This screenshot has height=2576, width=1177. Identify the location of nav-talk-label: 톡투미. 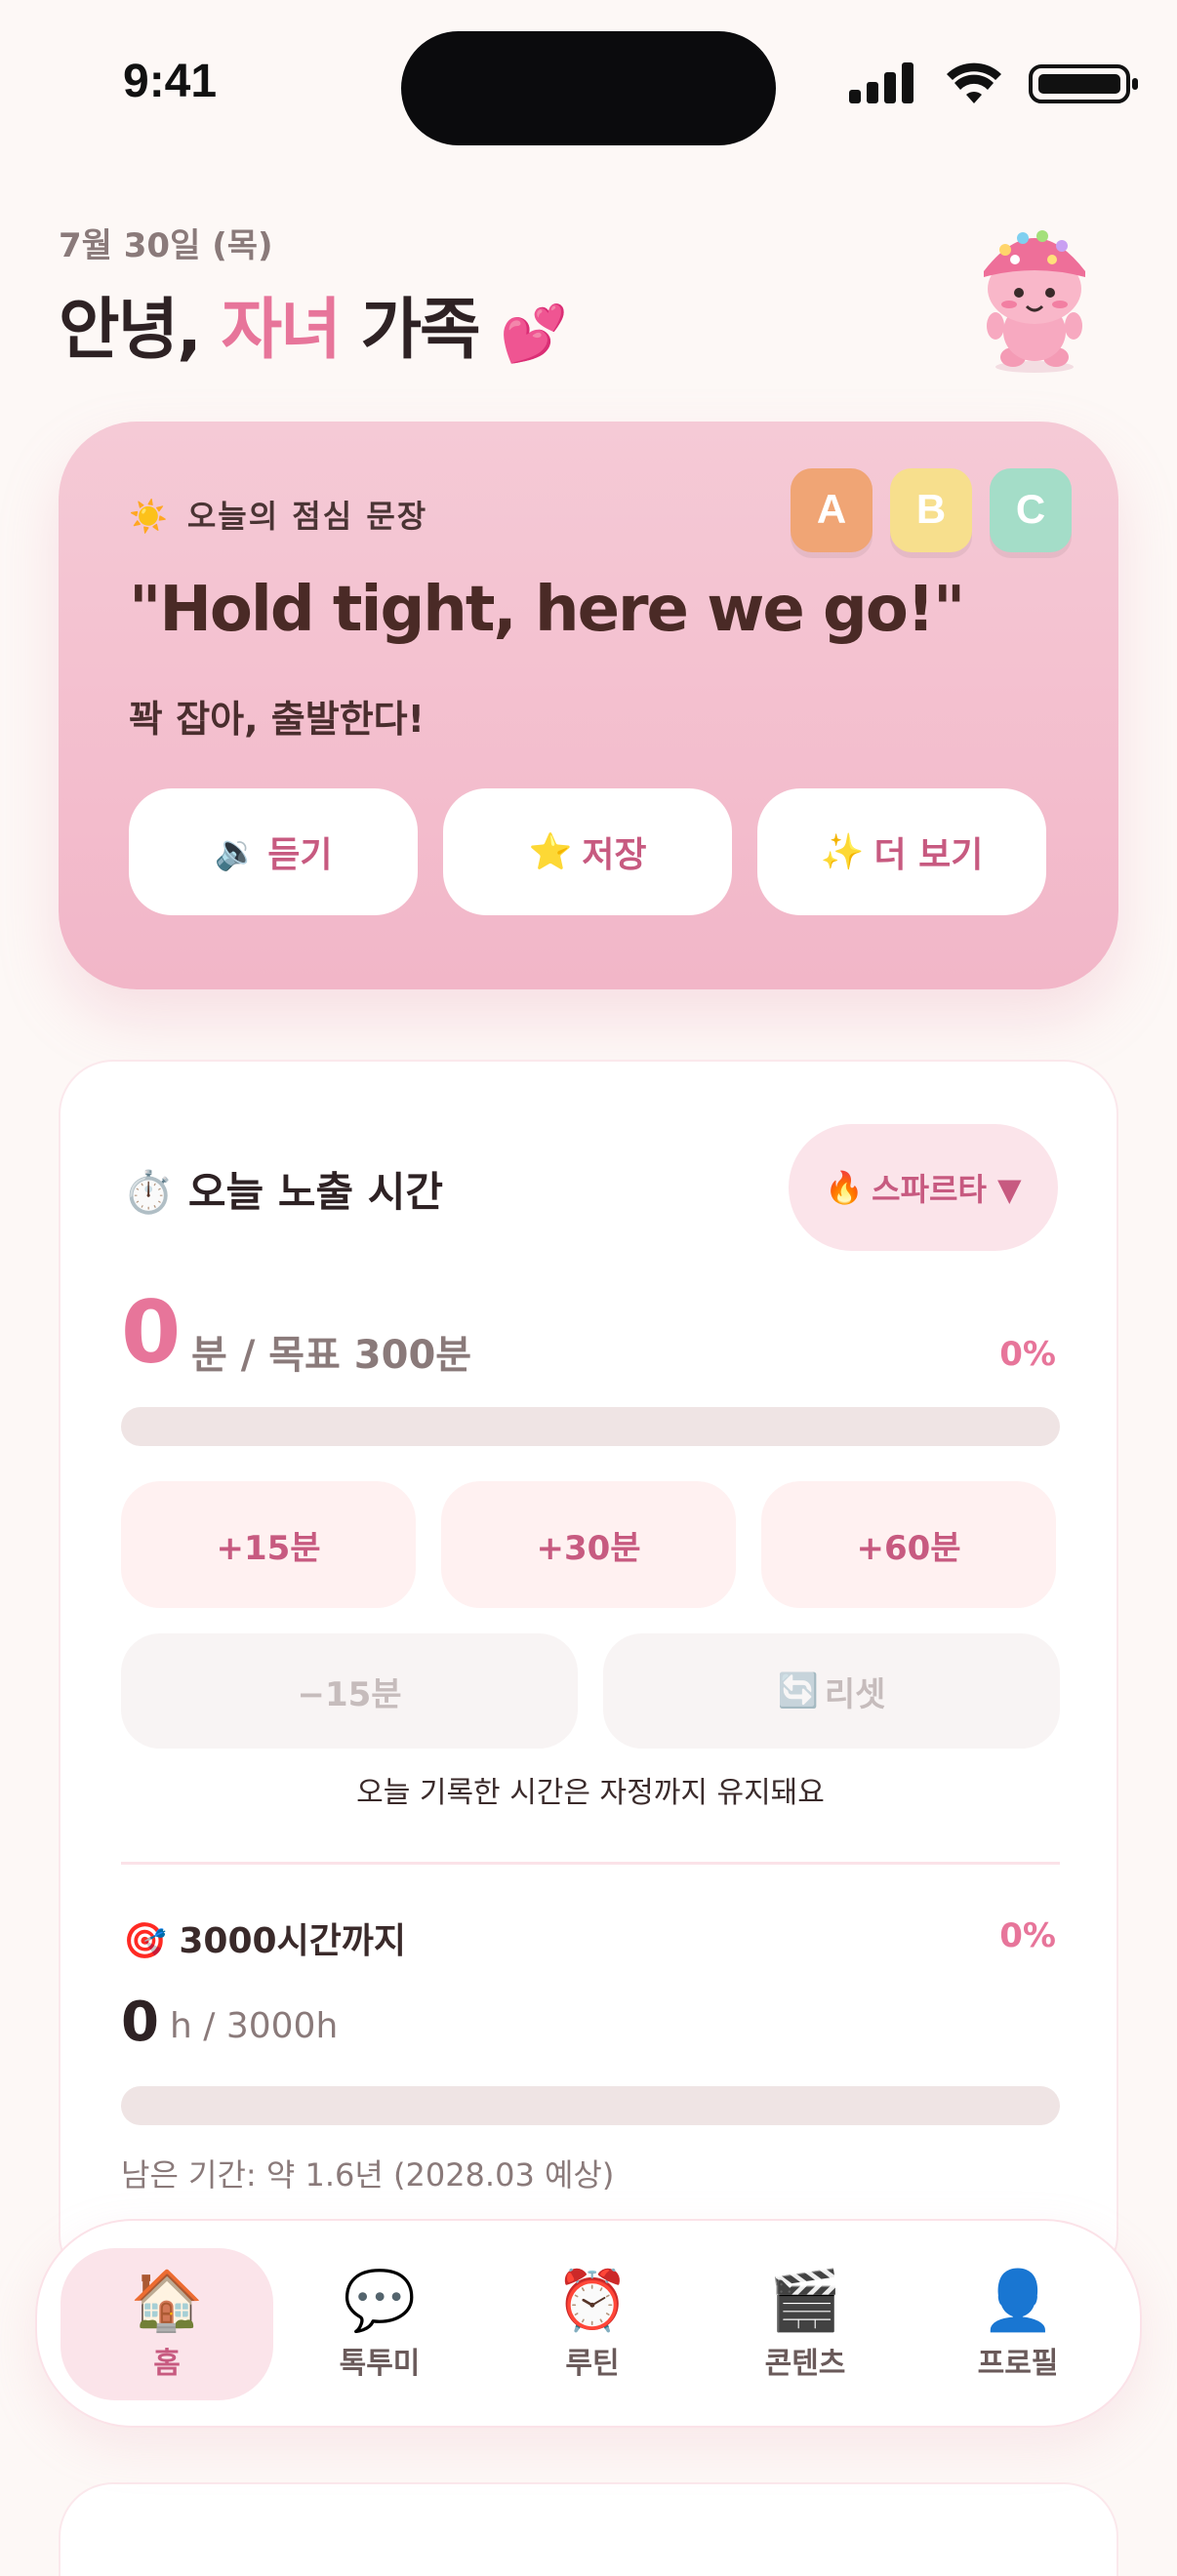
(380, 2364).